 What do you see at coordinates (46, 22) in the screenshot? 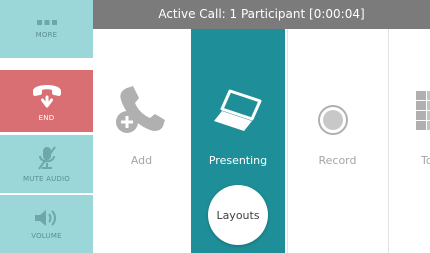
I see `more-icon` at bounding box center [46, 22].